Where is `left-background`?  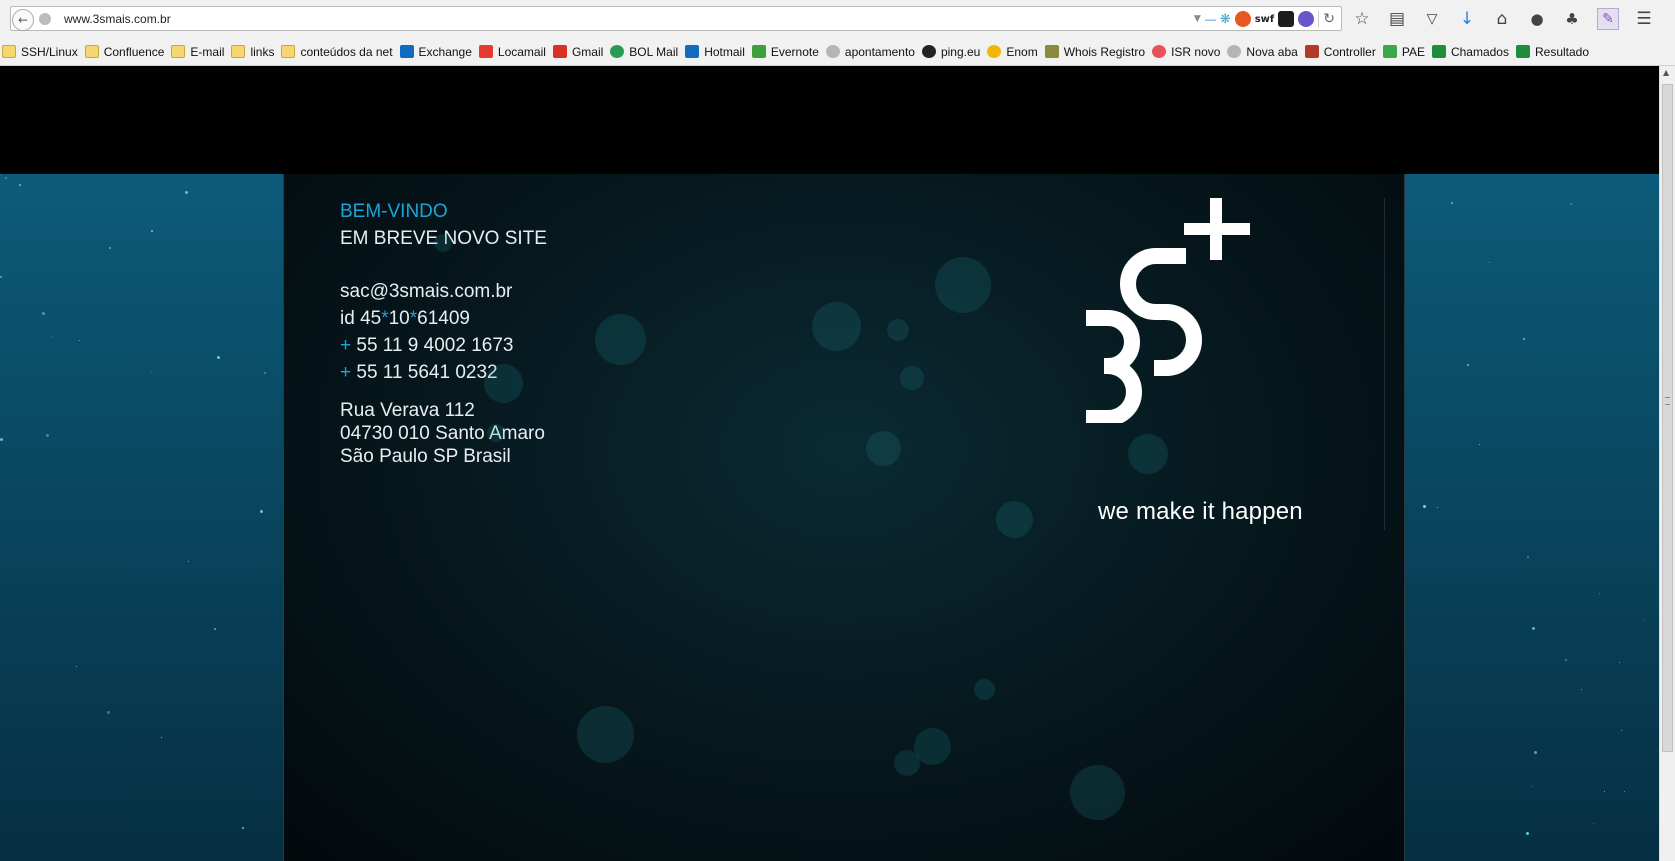 left-background is located at coordinates (141, 517).